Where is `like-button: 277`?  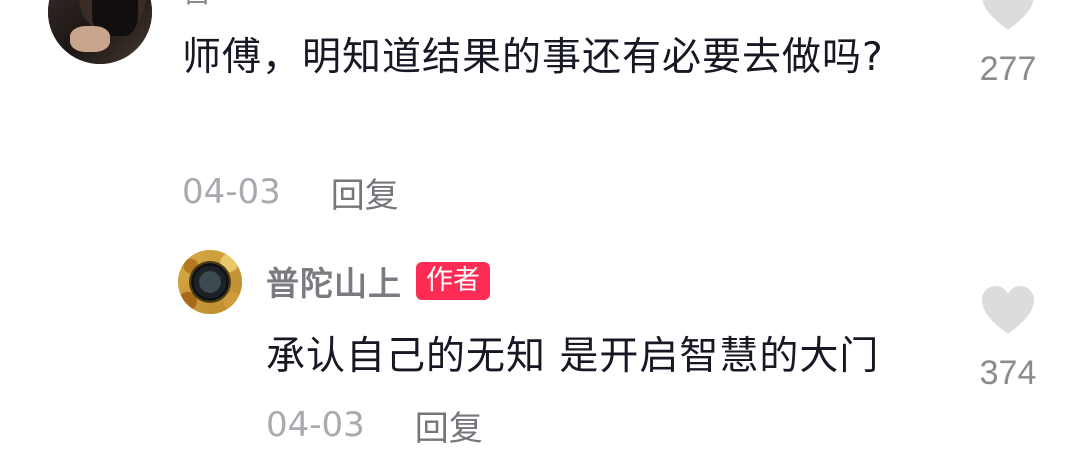
like-button: 277 is located at coordinates (1008, 55).